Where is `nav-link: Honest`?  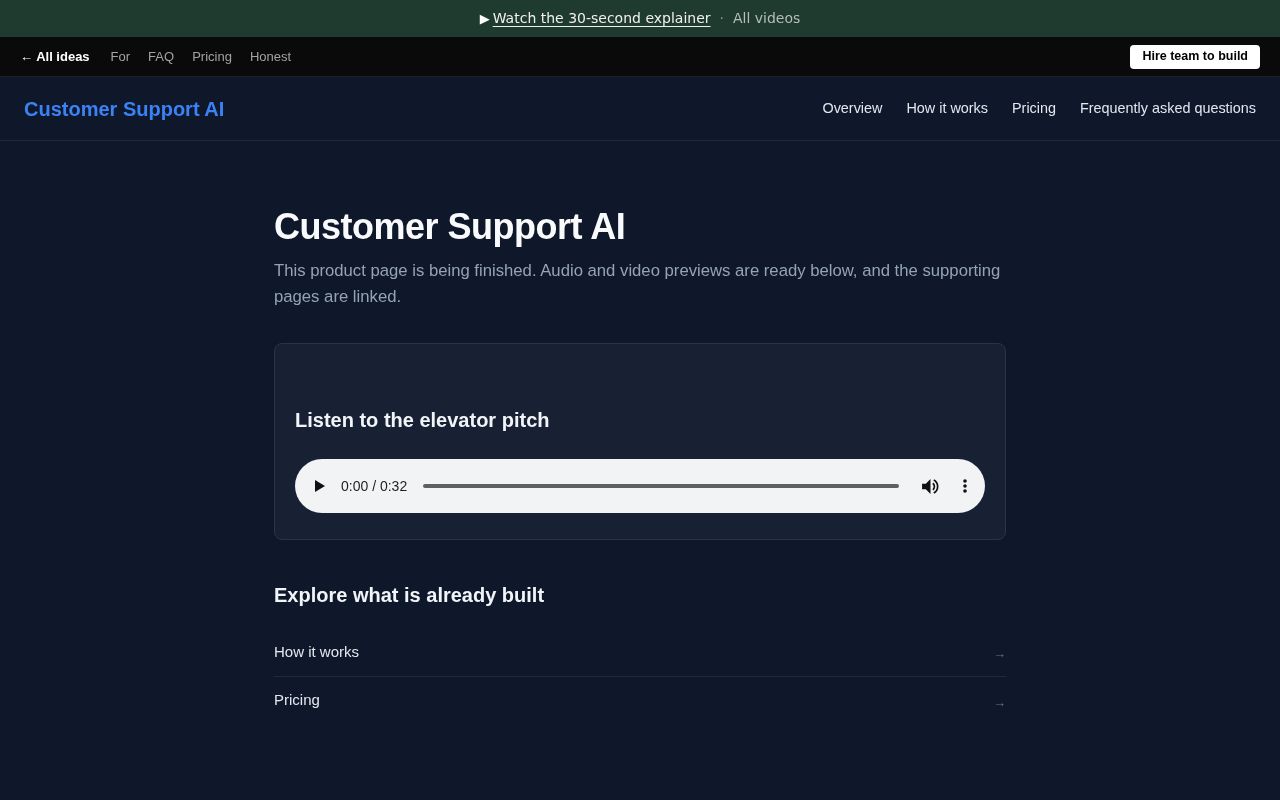 nav-link: Honest is located at coordinates (270, 56).